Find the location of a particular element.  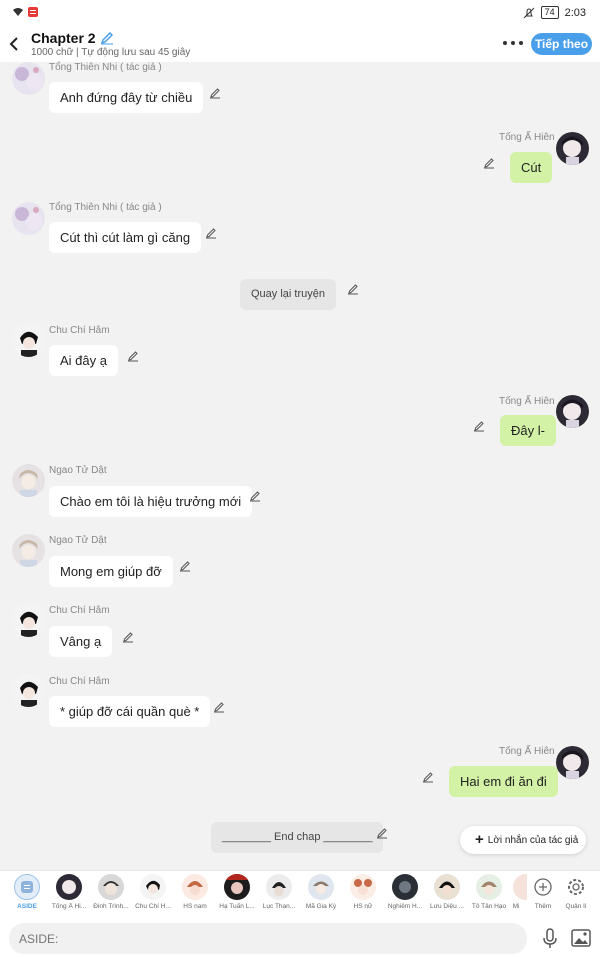

chapter-title: Chapter 2 is located at coordinates (63, 38).